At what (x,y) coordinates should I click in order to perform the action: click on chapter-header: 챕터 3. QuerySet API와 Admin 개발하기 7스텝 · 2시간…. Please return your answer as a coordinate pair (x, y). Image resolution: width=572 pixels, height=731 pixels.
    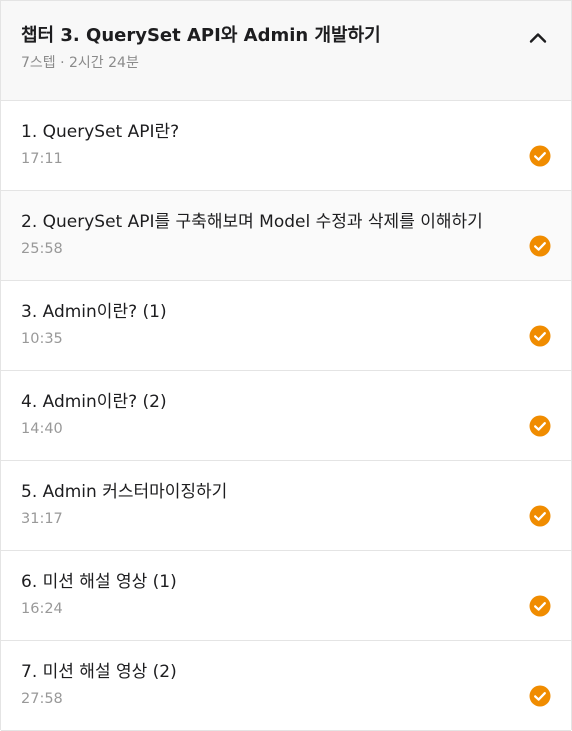
    Looking at the image, I should click on (286, 50).